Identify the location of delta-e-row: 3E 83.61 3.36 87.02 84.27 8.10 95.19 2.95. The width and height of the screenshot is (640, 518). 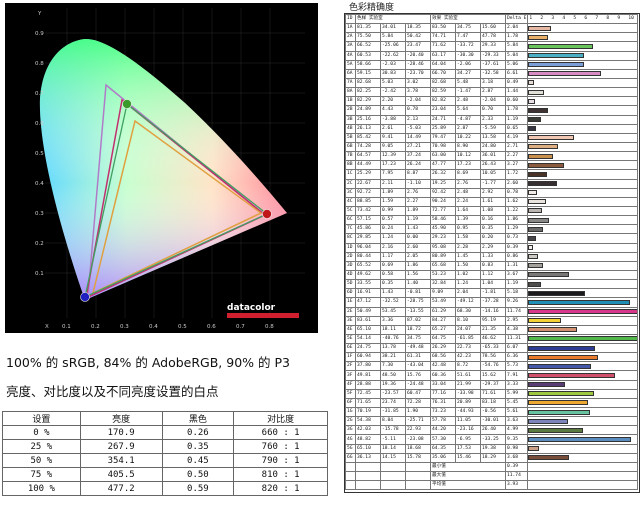
(492, 320).